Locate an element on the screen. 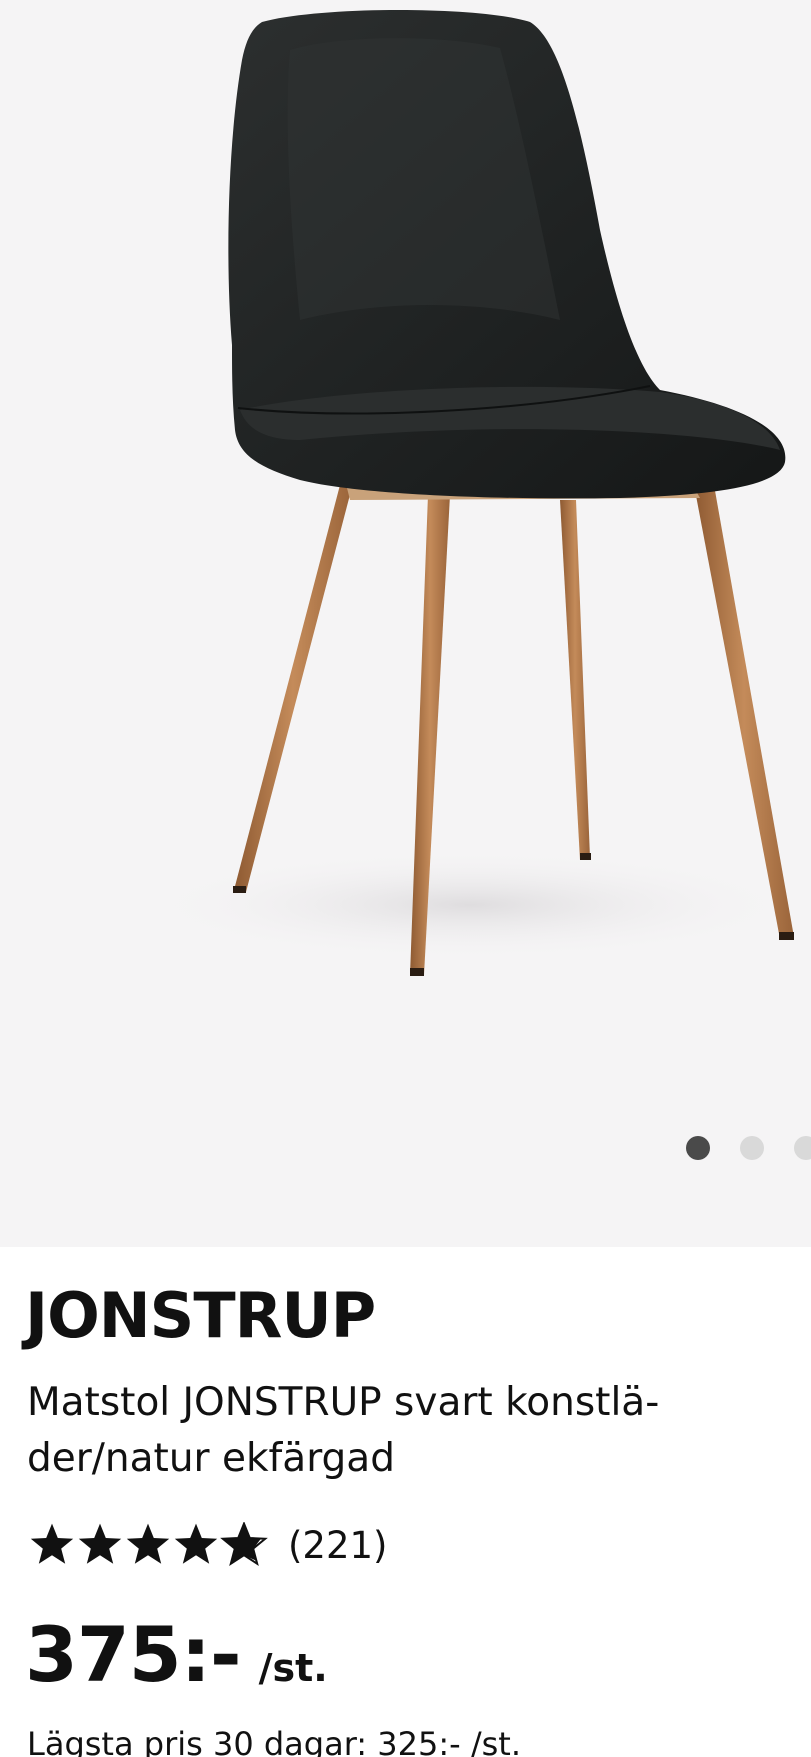 The height and width of the screenshot is (1757, 811). product-rating: (221) is located at coordinates (208, 1545).